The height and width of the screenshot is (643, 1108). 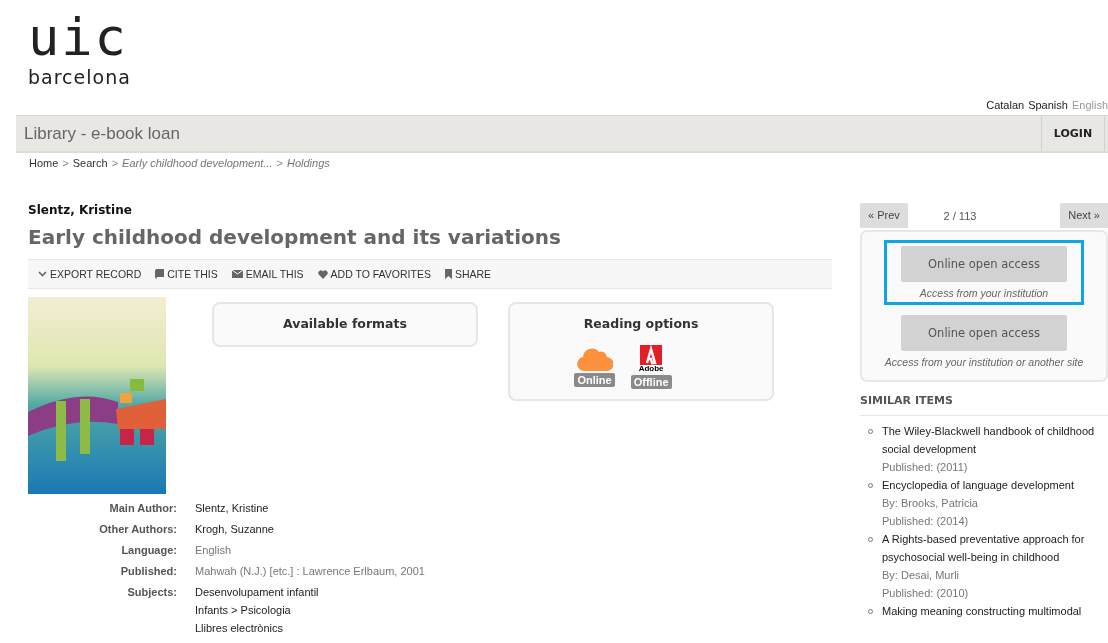 What do you see at coordinates (995, 440) in the screenshot?
I see `similar-item-link: The Wiley-Blackwell handbook of childhood social development` at bounding box center [995, 440].